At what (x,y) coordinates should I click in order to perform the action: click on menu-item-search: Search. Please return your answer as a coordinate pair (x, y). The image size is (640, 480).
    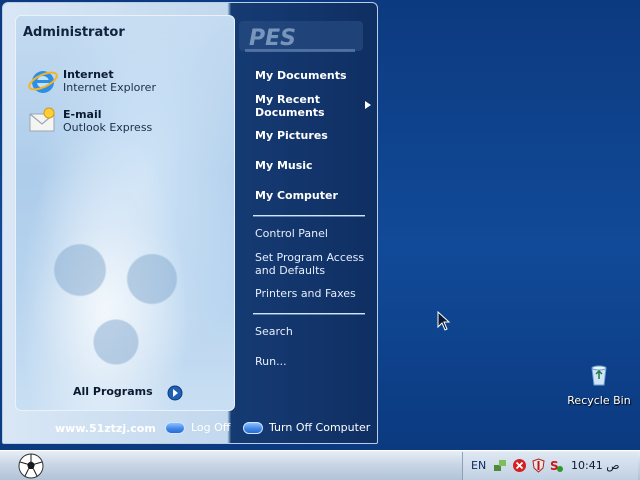
    Looking at the image, I should click on (274, 331).